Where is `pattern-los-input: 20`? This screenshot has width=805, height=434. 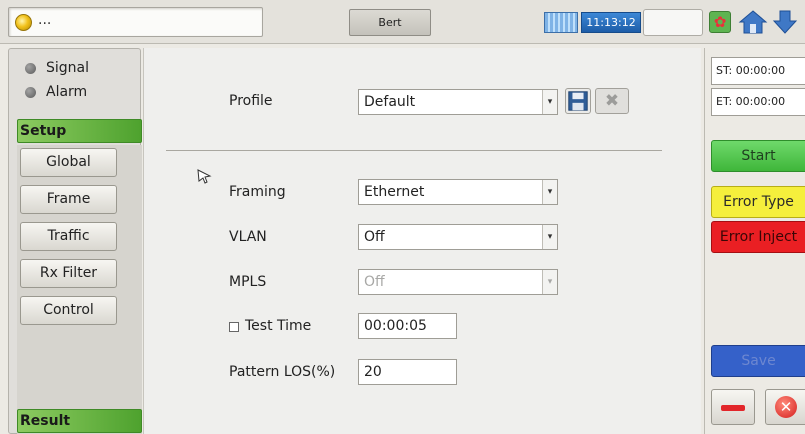 pattern-los-input: 20 is located at coordinates (407, 372).